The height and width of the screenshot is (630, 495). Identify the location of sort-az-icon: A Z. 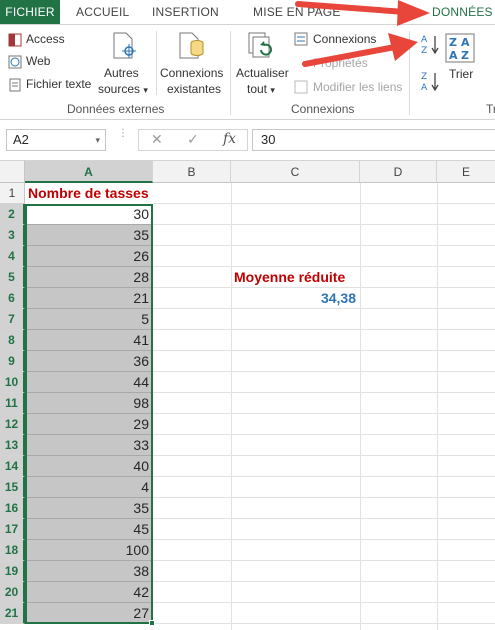
(430, 44).